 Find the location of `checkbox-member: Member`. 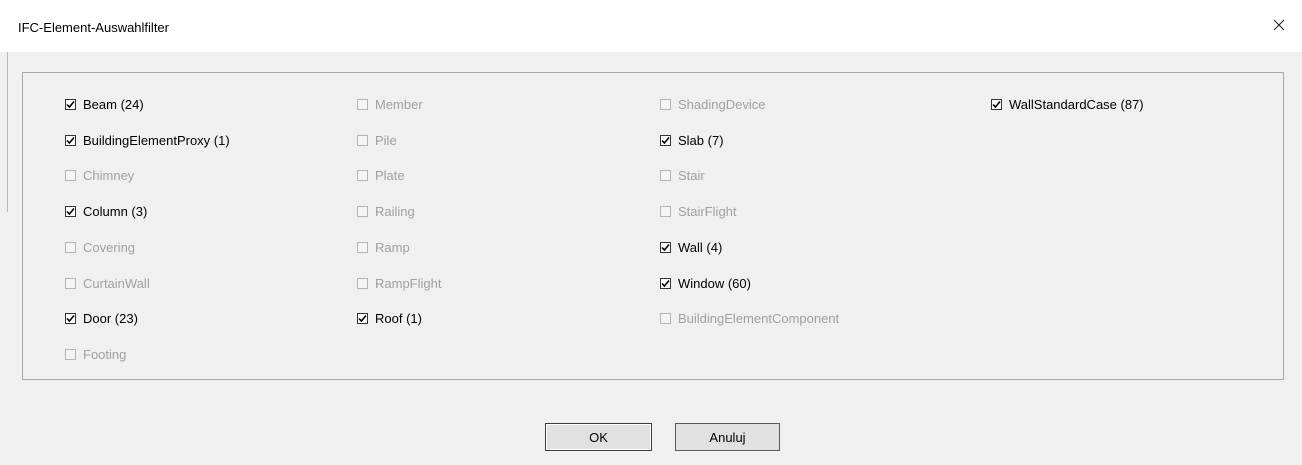

checkbox-member: Member is located at coordinates (390, 104).